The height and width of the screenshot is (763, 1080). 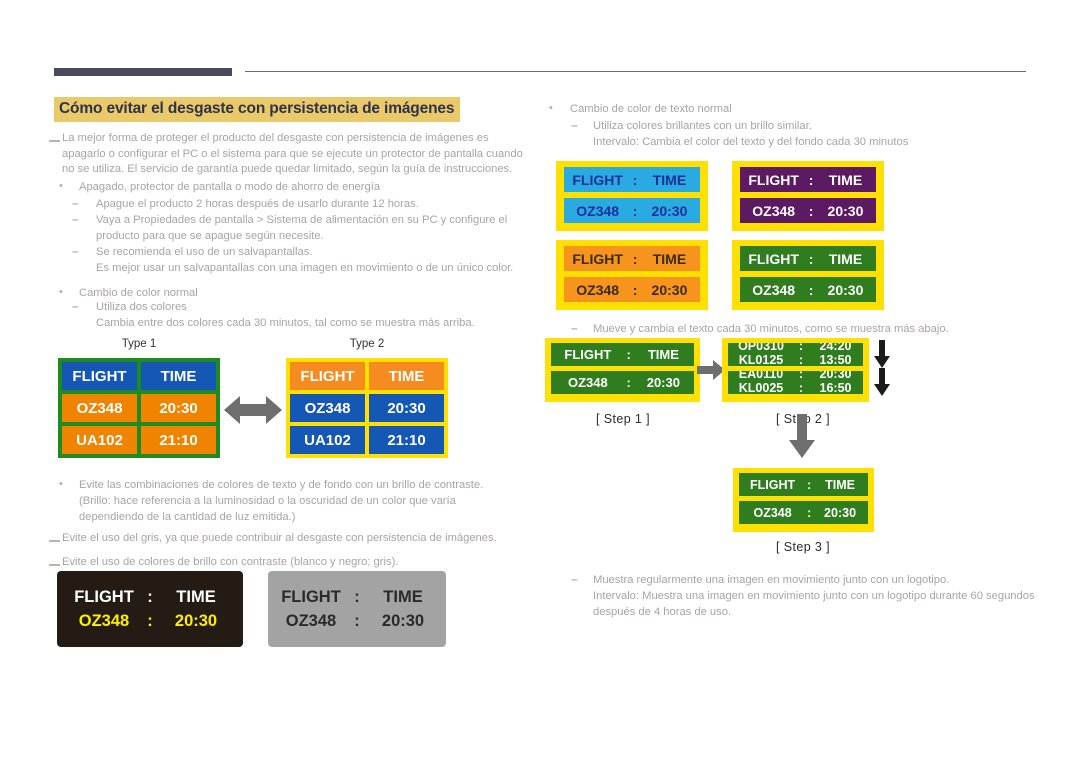 What do you see at coordinates (311, 596) in the screenshot?
I see `contrast-header-flight: FLIGHT` at bounding box center [311, 596].